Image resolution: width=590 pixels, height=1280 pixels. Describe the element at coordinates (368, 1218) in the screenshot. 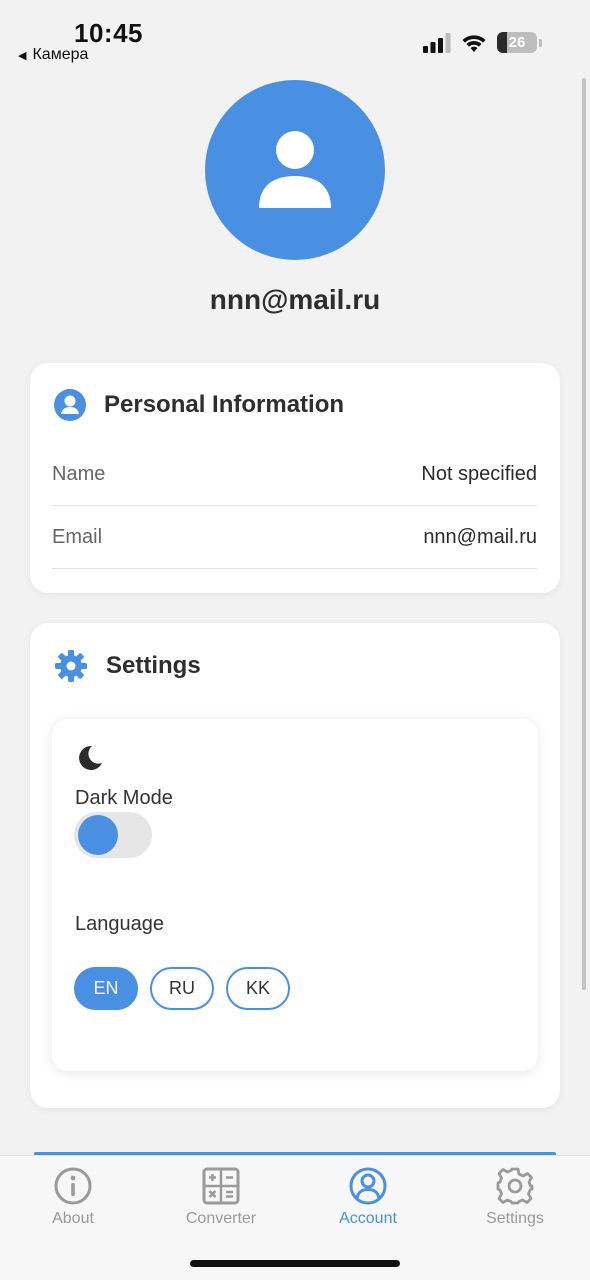

I see `tab-account-label: Account` at that location.